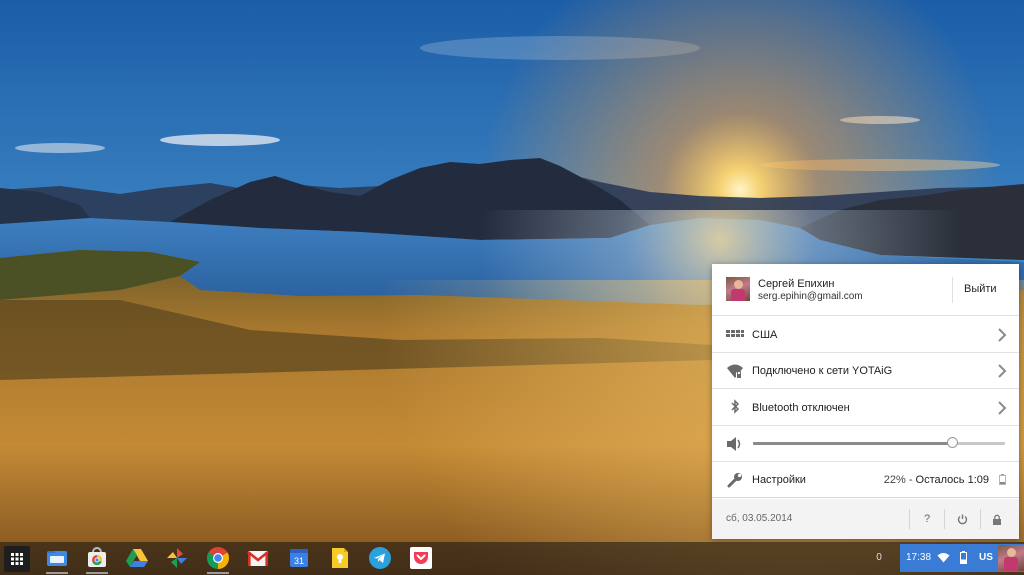  What do you see at coordinates (801, 408) in the screenshot?
I see `bluetooth-status-label: Bluetooth отключен` at bounding box center [801, 408].